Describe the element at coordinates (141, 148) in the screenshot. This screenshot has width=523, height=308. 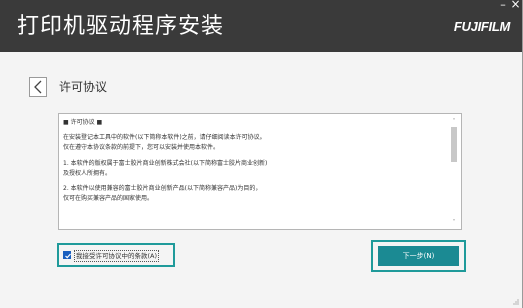
I see `license-line: 仅在遵守本协议条款的前提下，您可以安装并使用本软件。` at that location.